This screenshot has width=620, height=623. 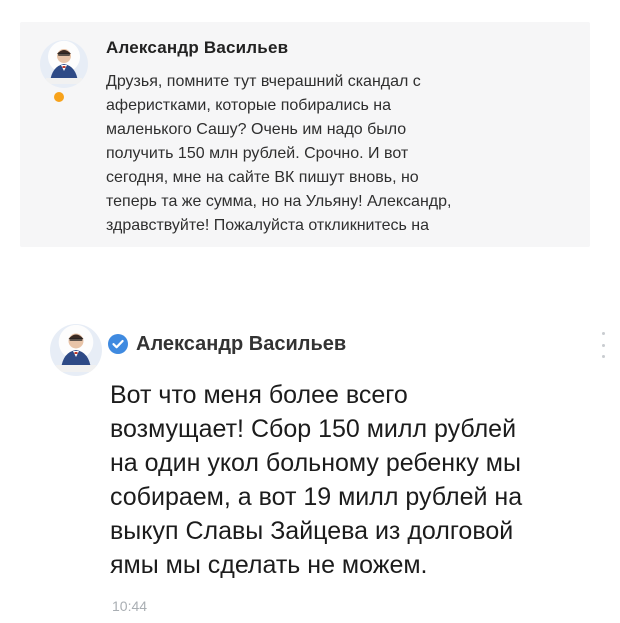 What do you see at coordinates (118, 344) in the screenshot?
I see `verified-check-icon` at bounding box center [118, 344].